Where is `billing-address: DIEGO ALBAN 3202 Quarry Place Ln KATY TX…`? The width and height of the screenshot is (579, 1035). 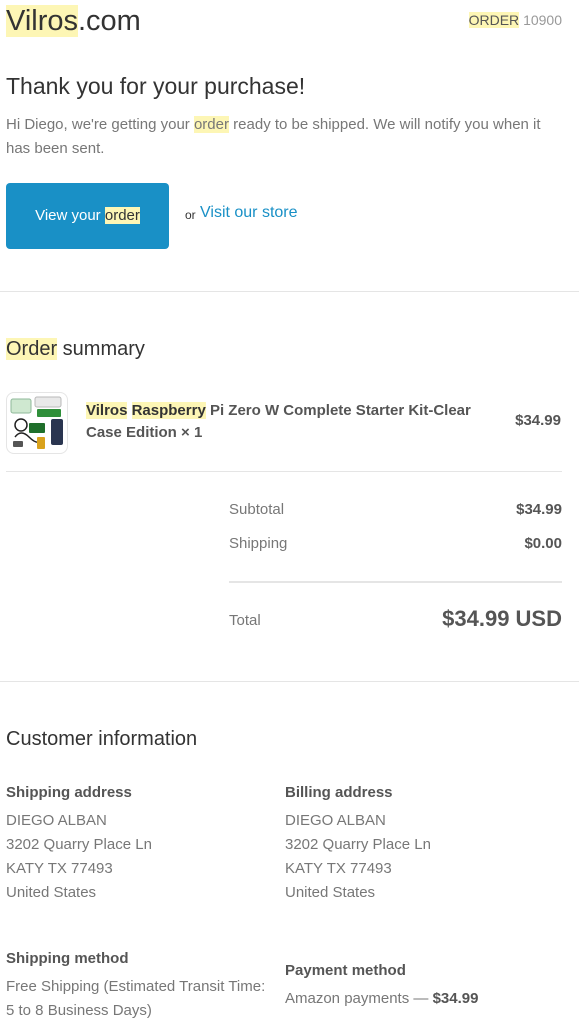 billing-address: DIEGO ALBAN 3202 Quarry Place Ln KATY TX… is located at coordinates (358, 857).